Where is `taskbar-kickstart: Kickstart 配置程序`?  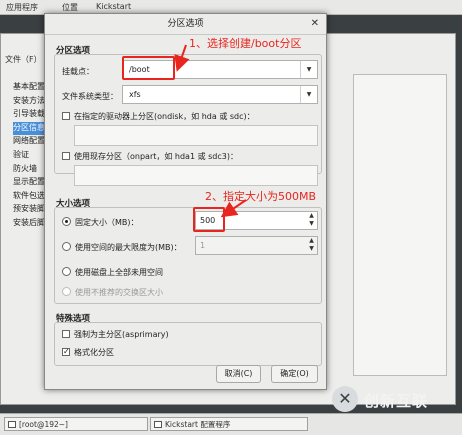 taskbar-kickstart: Kickstart 配置程序 is located at coordinates (229, 424).